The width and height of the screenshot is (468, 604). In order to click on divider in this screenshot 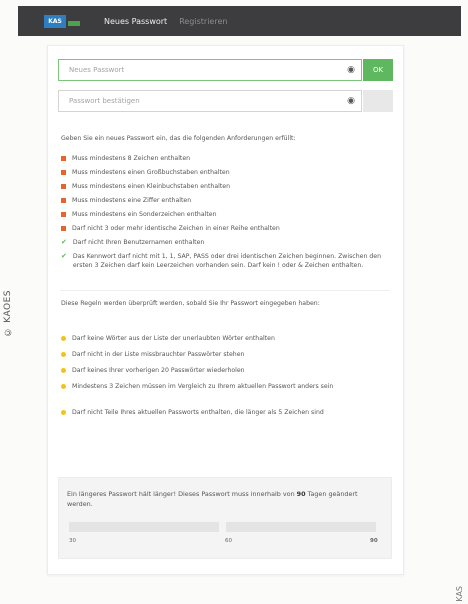, I will do `click(225, 290)`.